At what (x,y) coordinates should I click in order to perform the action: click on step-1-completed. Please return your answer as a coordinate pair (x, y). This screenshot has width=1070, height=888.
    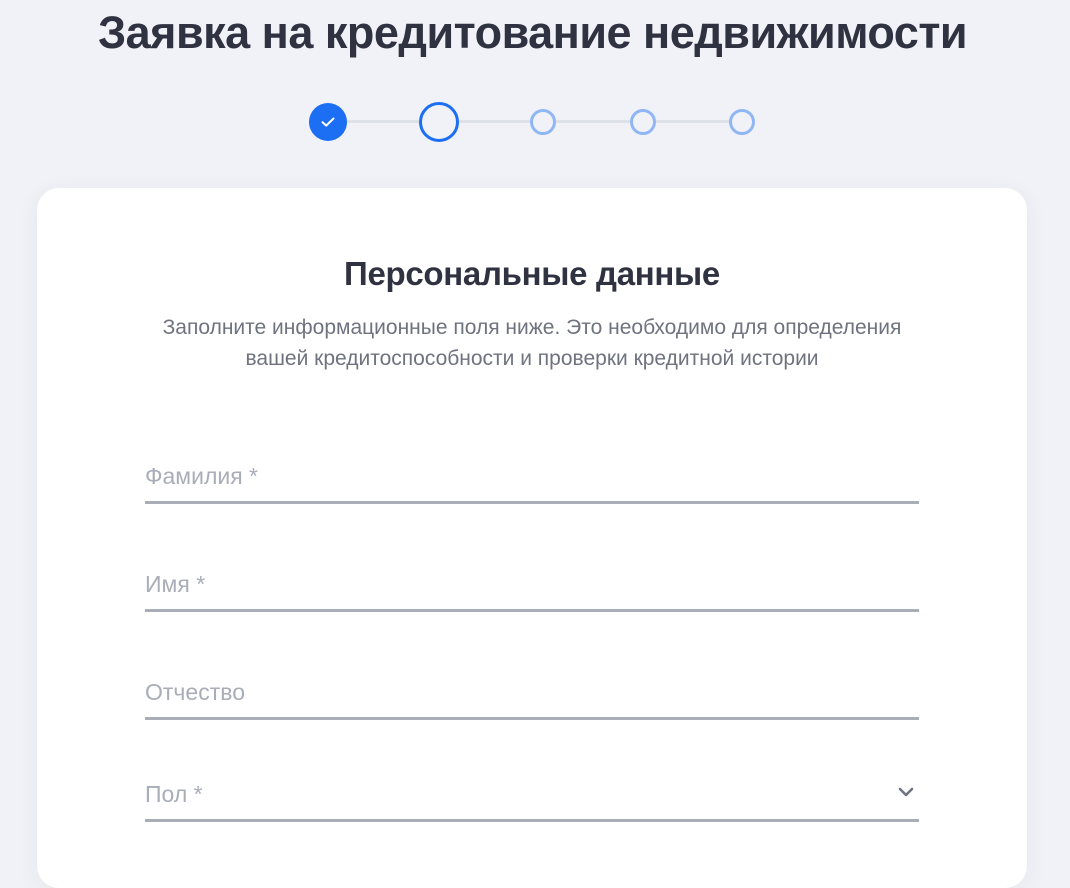
    Looking at the image, I should click on (328, 122).